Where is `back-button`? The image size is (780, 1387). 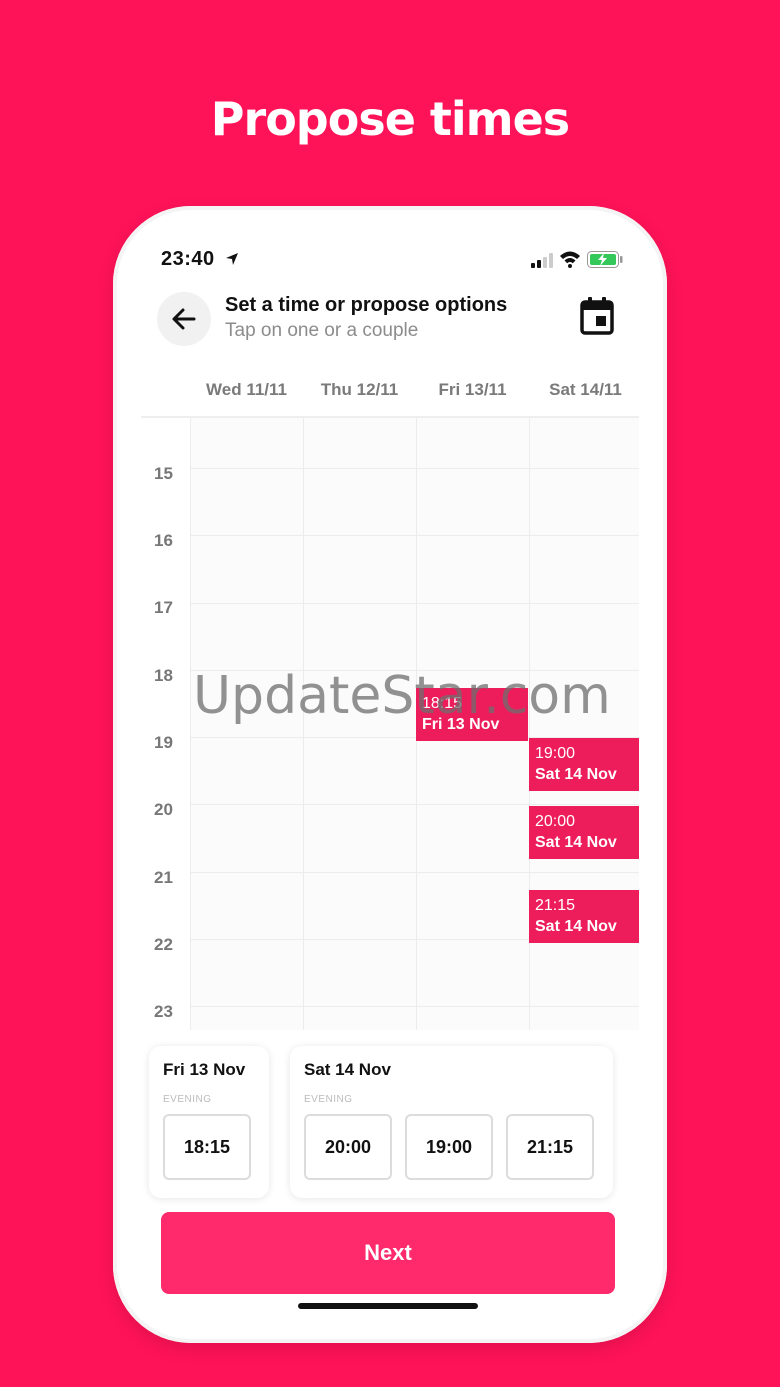
back-button is located at coordinates (184, 319).